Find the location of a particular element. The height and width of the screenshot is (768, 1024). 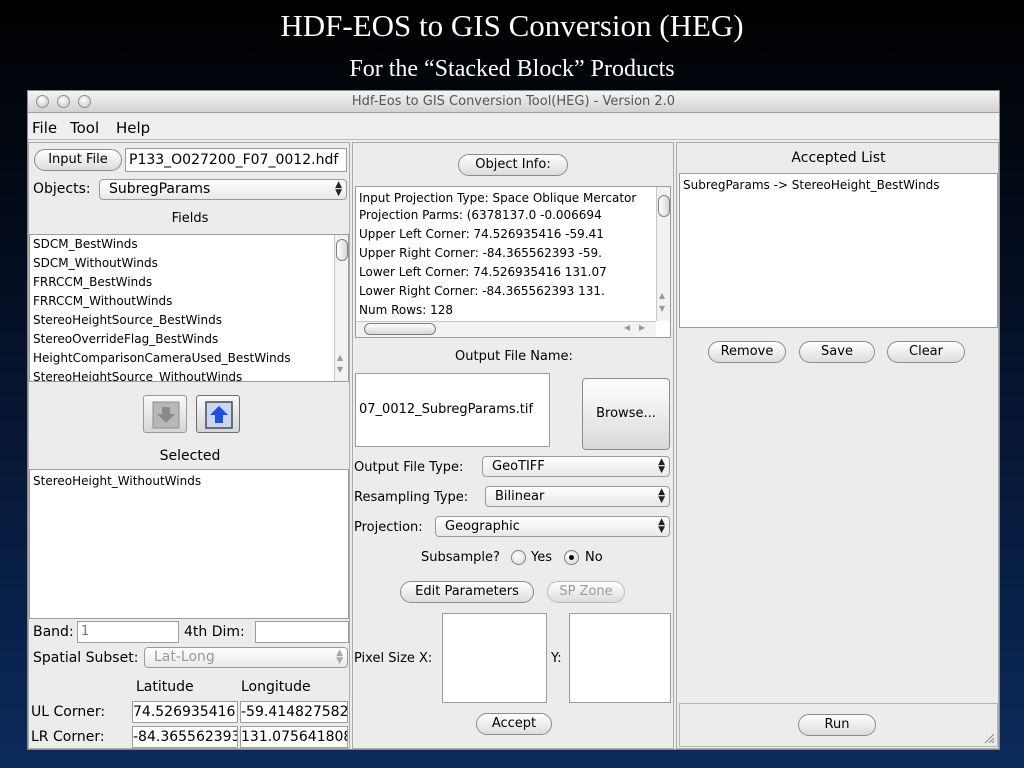

selected-list: StereoHeight_WithoutWinds is located at coordinates (189, 544).